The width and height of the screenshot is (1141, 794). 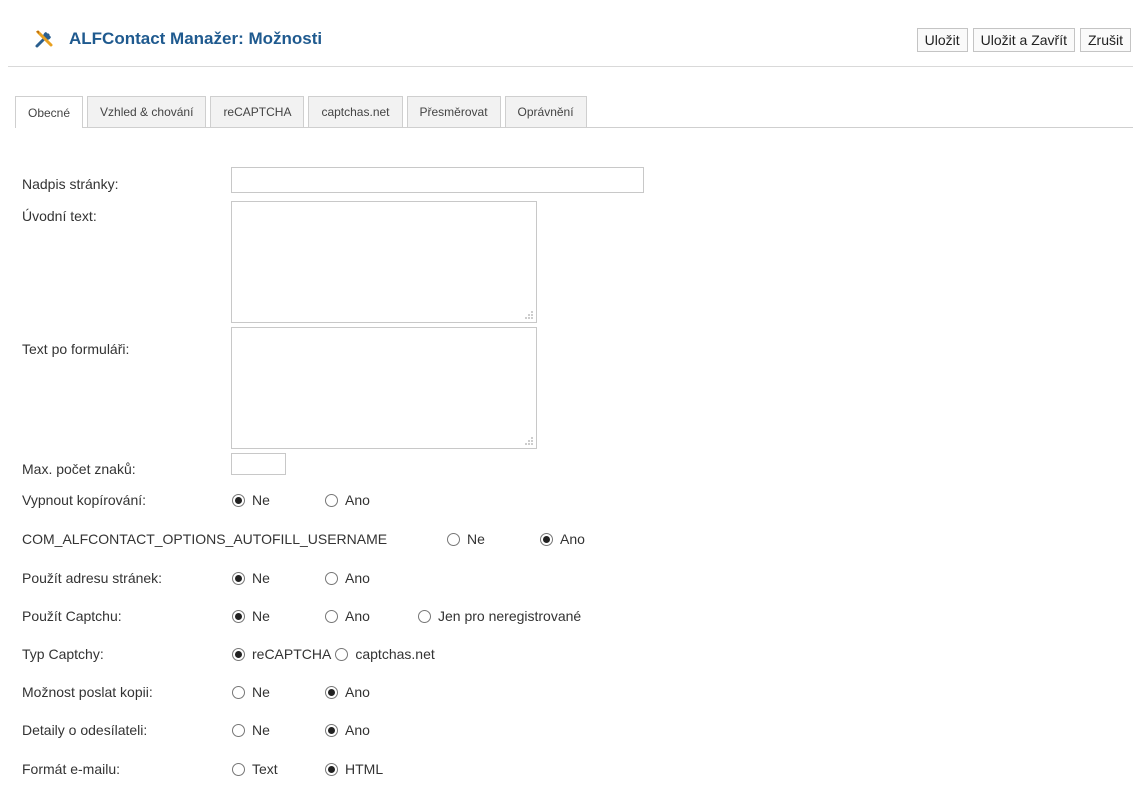 I want to click on use-captcha-yes-radio: Ano, so click(x=371, y=616).